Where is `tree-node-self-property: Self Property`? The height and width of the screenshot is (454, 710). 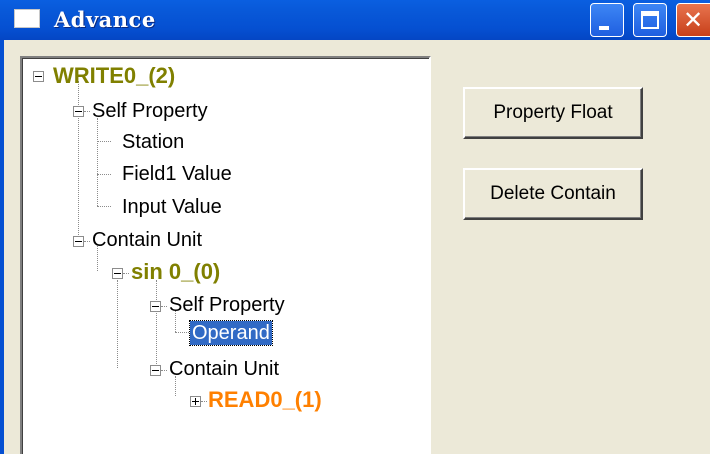 tree-node-self-property: Self Property is located at coordinates (150, 111).